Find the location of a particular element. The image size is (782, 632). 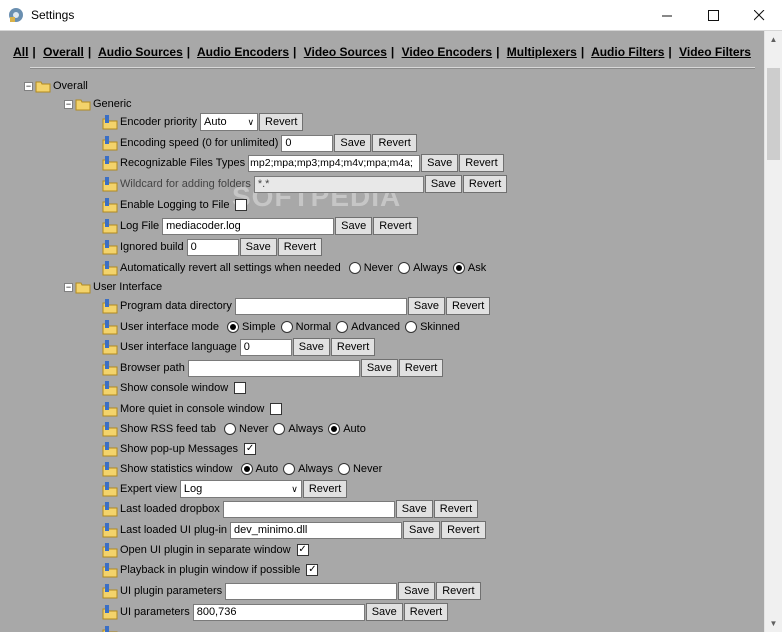

setting-rss-tab: Show RSS feed tab Never Always Auto is located at coordinates (234, 429).